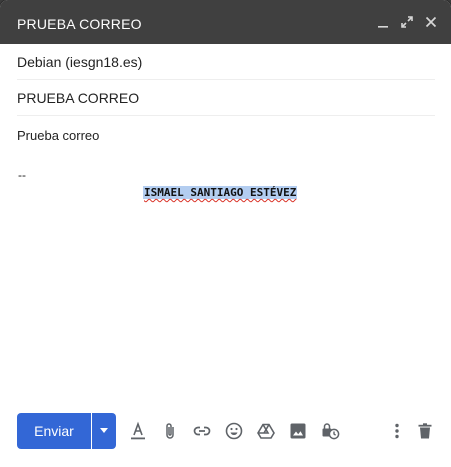 This screenshot has height=467, width=451. What do you see at coordinates (138, 431) in the screenshot?
I see `text-format-icon` at bounding box center [138, 431].